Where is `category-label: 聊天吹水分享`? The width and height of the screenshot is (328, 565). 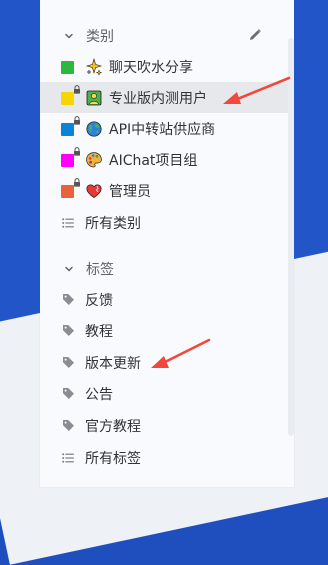 category-label: 聊天吹水分享 is located at coordinates (151, 67).